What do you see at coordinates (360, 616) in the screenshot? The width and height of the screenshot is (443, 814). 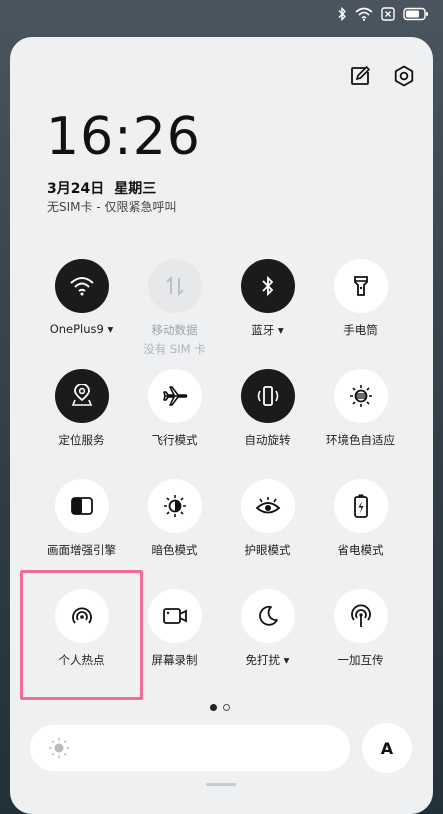 I see `share-transfer-icon` at bounding box center [360, 616].